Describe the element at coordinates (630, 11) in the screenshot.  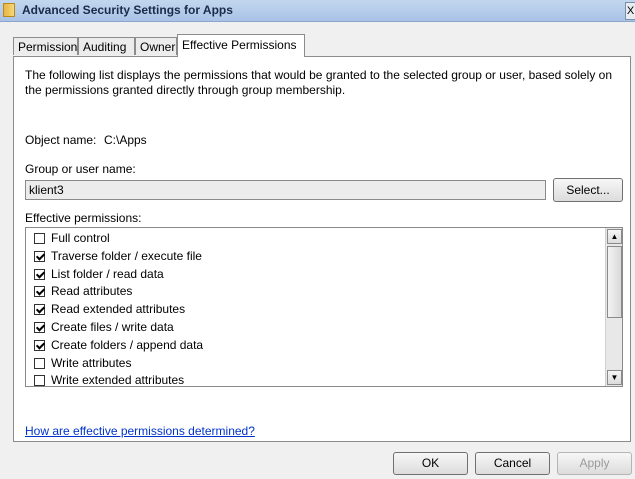
I see `close-button: X` at that location.